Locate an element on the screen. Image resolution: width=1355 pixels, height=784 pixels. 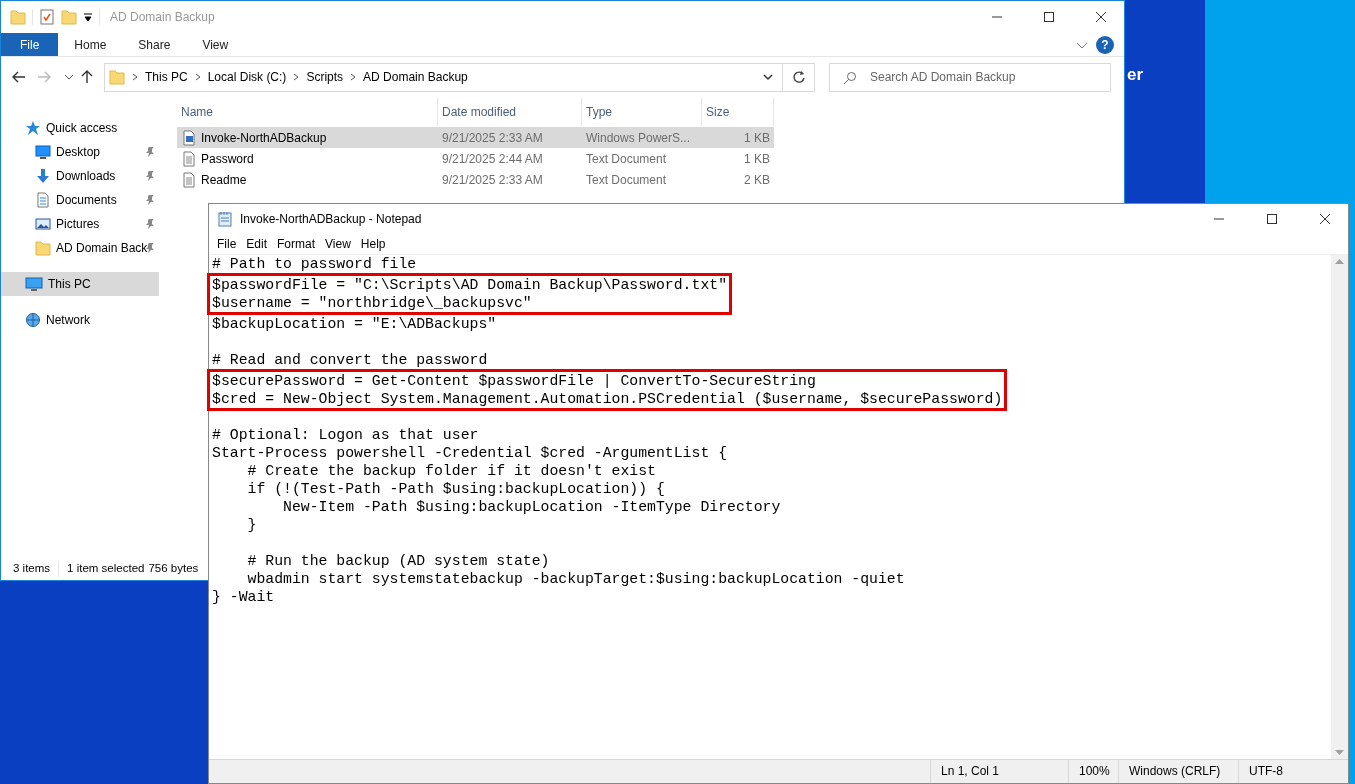
breadcrumb-item: This PC is located at coordinates (166, 77).